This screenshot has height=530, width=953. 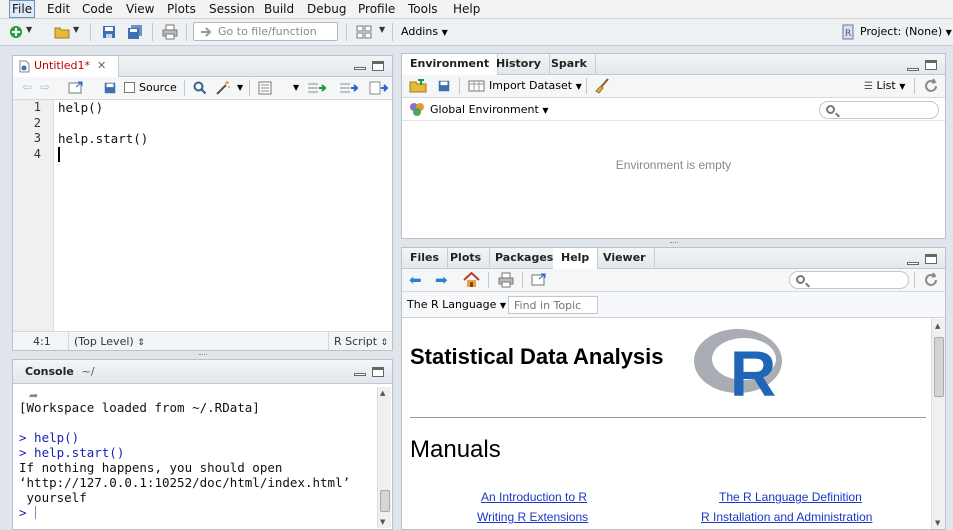 What do you see at coordinates (450, 65) in the screenshot?
I see `tab-environment: Environment` at bounding box center [450, 65].